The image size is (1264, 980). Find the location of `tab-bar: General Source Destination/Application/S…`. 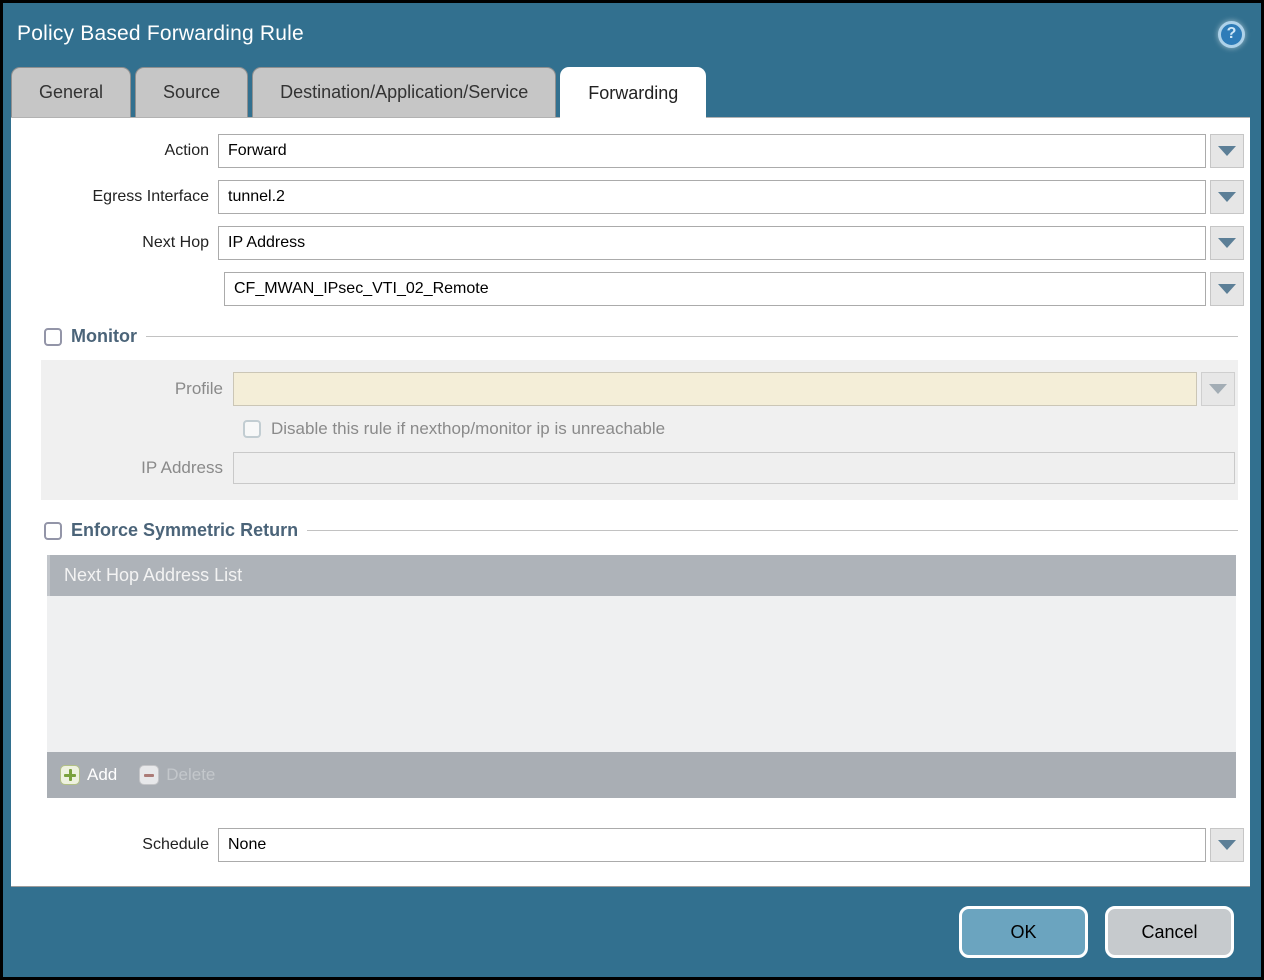

tab-bar: General Source Destination/Application/S… is located at coordinates (632, 91).